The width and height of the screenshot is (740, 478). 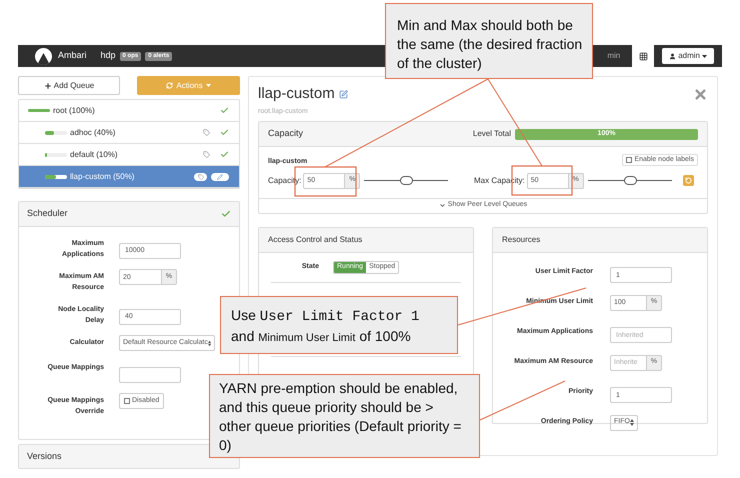 I want to click on queue-item: llap-custom (50%), so click(x=129, y=177).